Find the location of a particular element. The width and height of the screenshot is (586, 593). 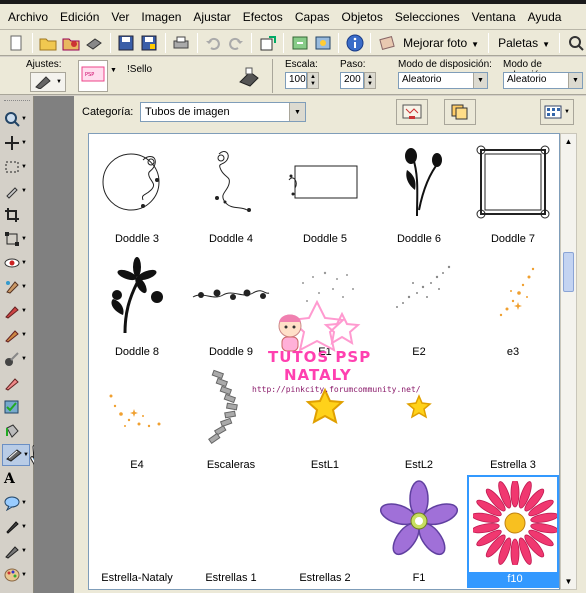

view-options-button: ▼ is located at coordinates (557, 112).